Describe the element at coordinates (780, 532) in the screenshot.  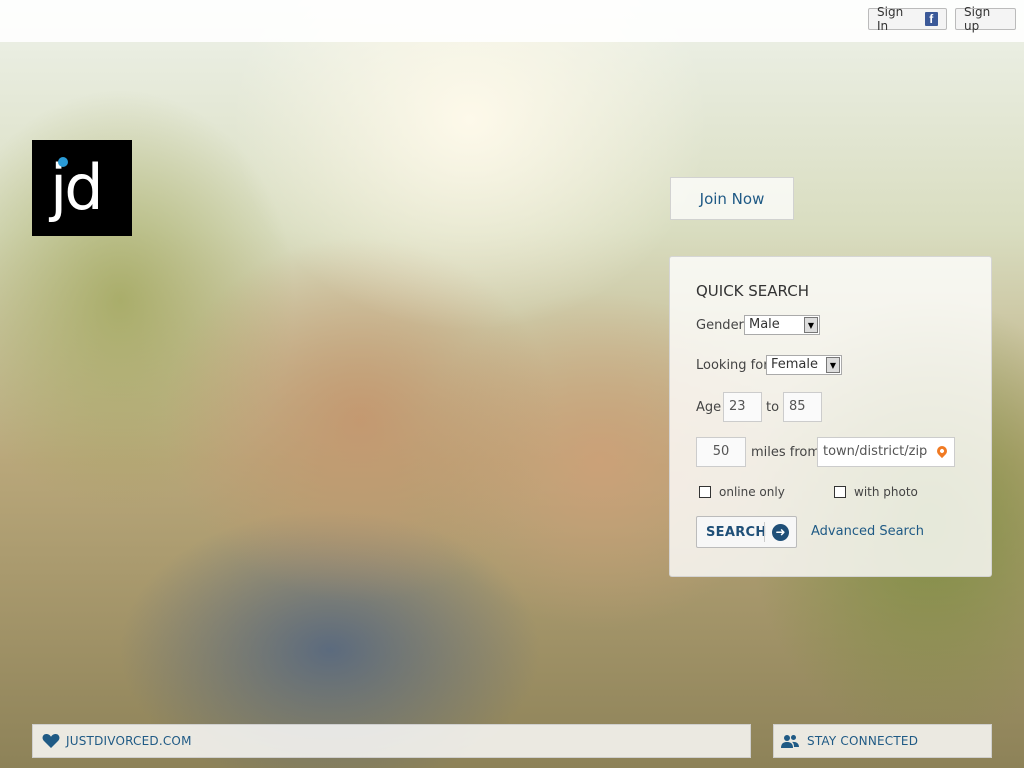
I see `arrow-right-icon: ➜` at that location.